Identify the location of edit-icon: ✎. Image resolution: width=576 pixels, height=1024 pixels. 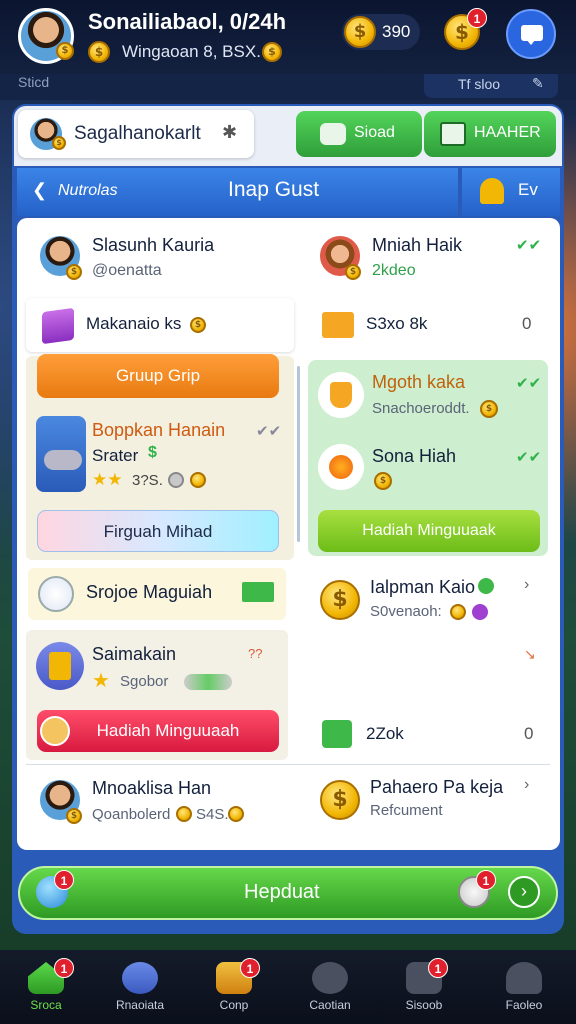
(538, 83).